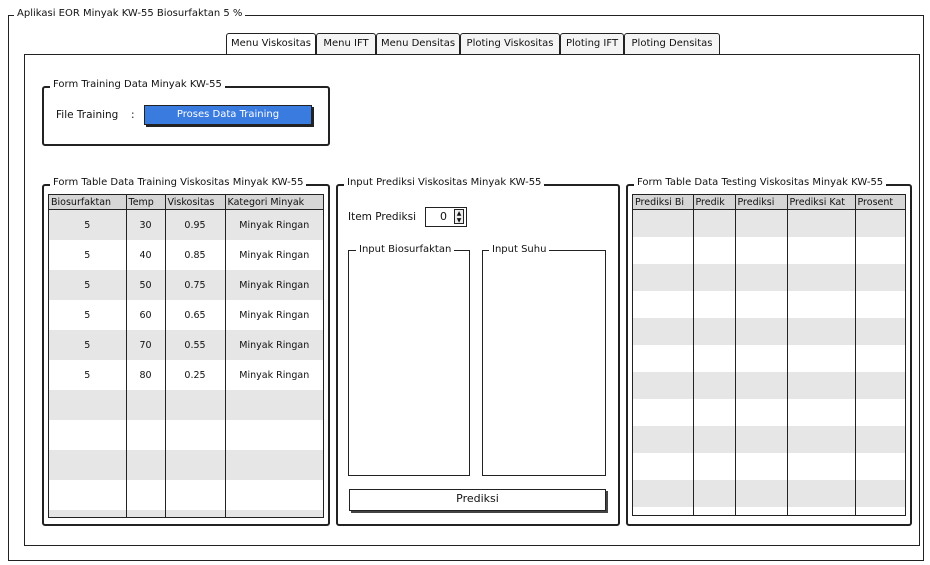  What do you see at coordinates (821, 202) in the screenshot?
I see `column-header: Prediksi Kat` at bounding box center [821, 202].